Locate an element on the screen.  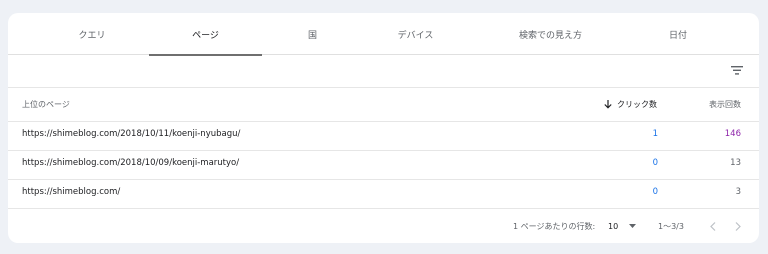
rows-per-page-value: 10 is located at coordinates (613, 226).